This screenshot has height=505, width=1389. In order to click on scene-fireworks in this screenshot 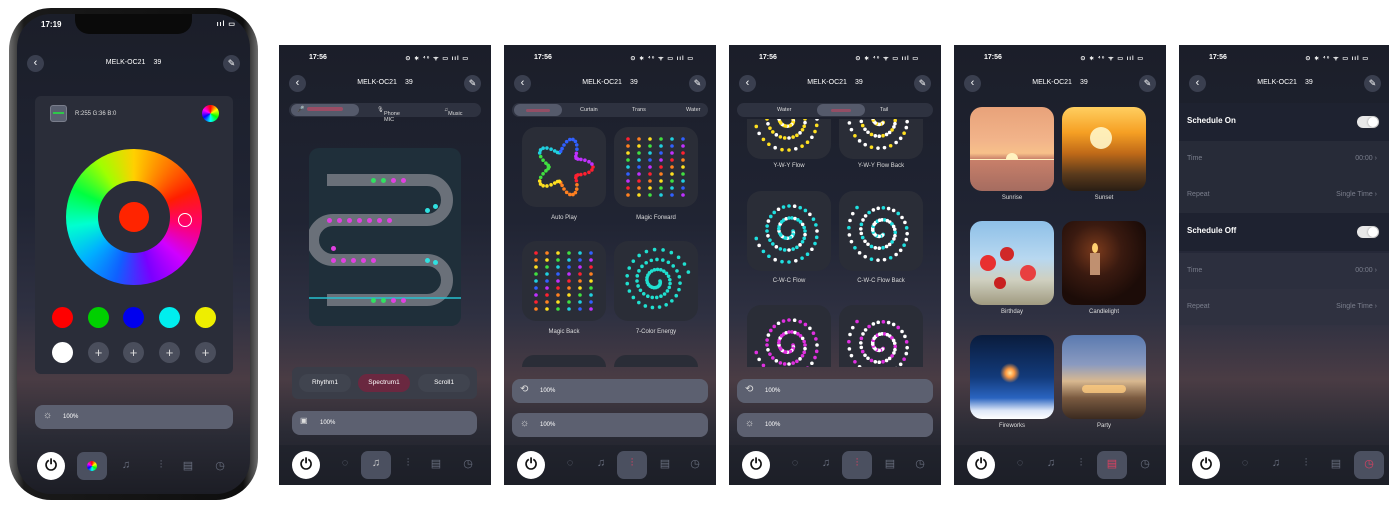, I will do `click(1012, 377)`.